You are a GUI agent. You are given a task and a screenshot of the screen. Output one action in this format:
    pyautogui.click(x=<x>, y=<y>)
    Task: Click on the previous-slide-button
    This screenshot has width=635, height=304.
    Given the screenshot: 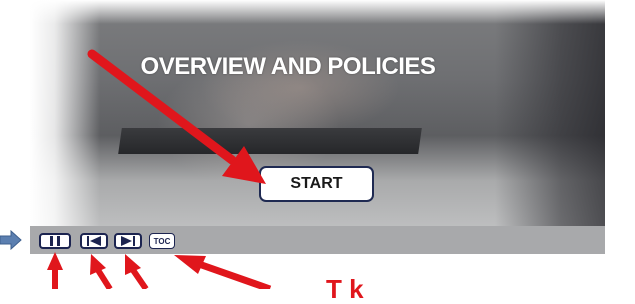 What is the action you would take?
    pyautogui.click(x=94, y=241)
    